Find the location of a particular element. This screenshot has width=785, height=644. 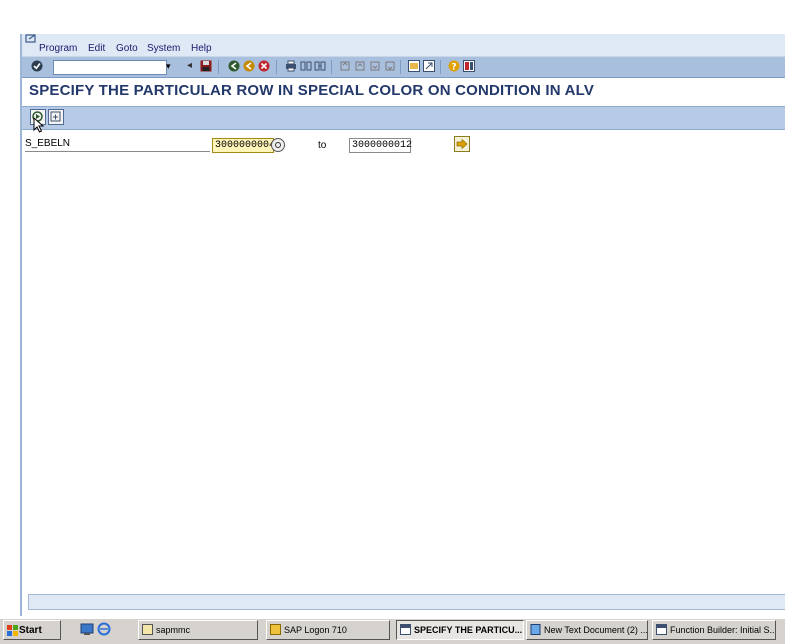

to-value-input: 3000000012 is located at coordinates (380, 145).